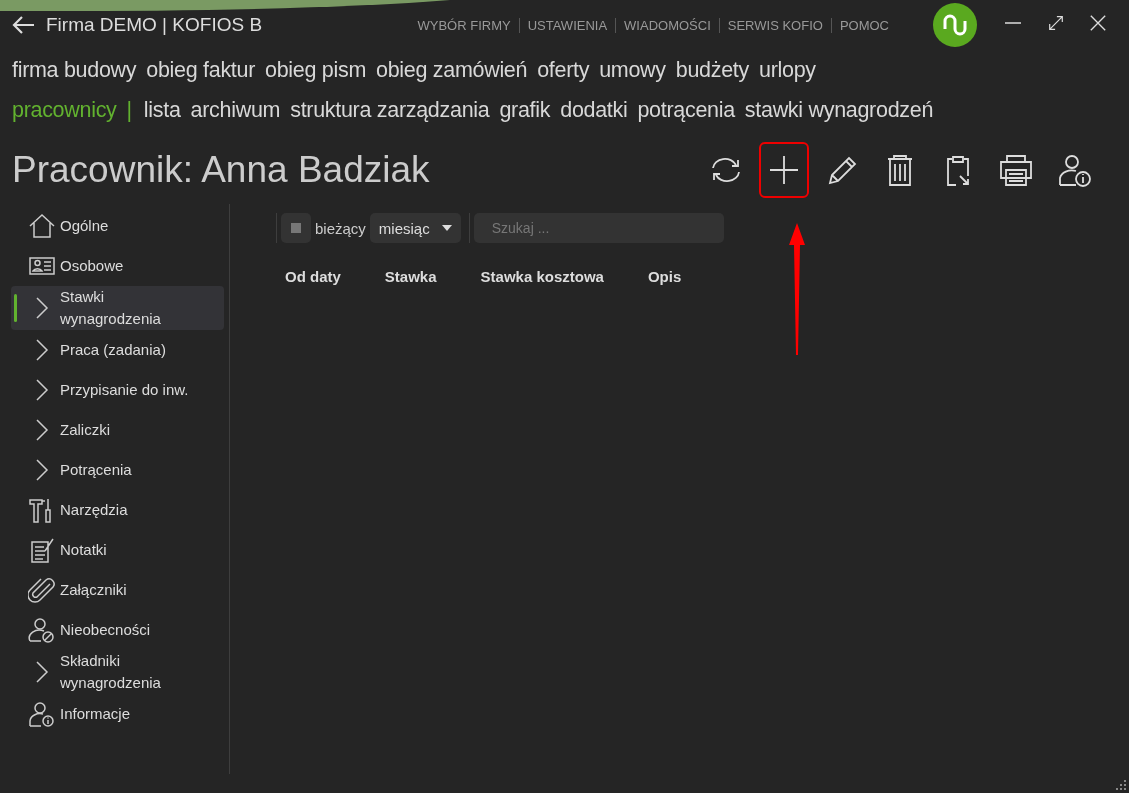 The height and width of the screenshot is (793, 1129). What do you see at coordinates (117, 390) in the screenshot?
I see `sidebar-item: Przypisanie do inw.` at bounding box center [117, 390].